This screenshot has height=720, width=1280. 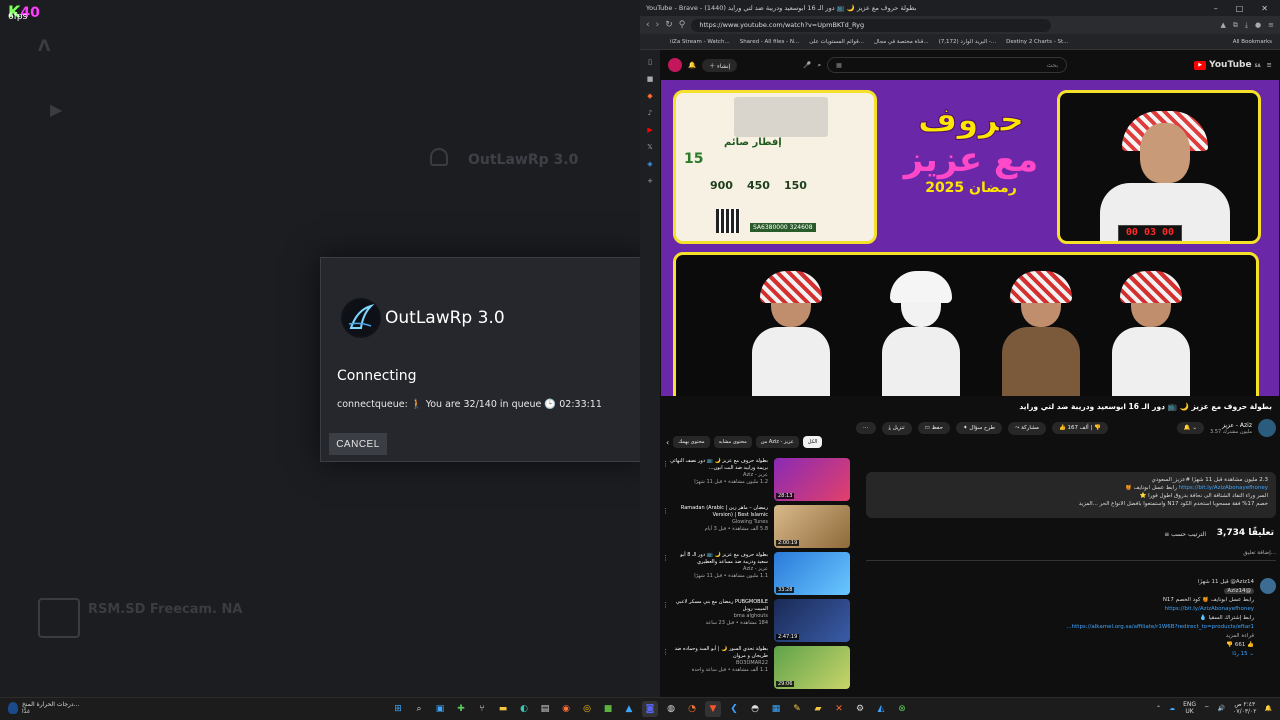 I want to click on chips-scroll-icon: ‹, so click(x=667, y=442).